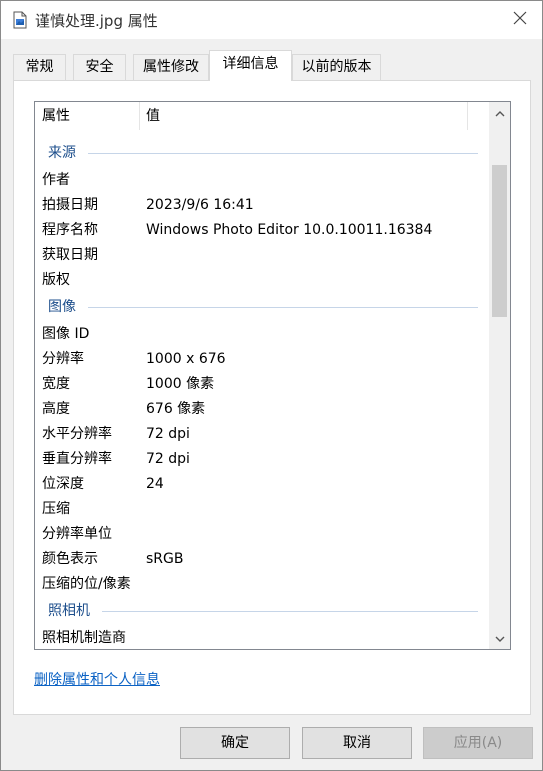 The image size is (543, 771). Describe the element at coordinates (262, 280) in the screenshot. I see `list-item: 版权` at that location.